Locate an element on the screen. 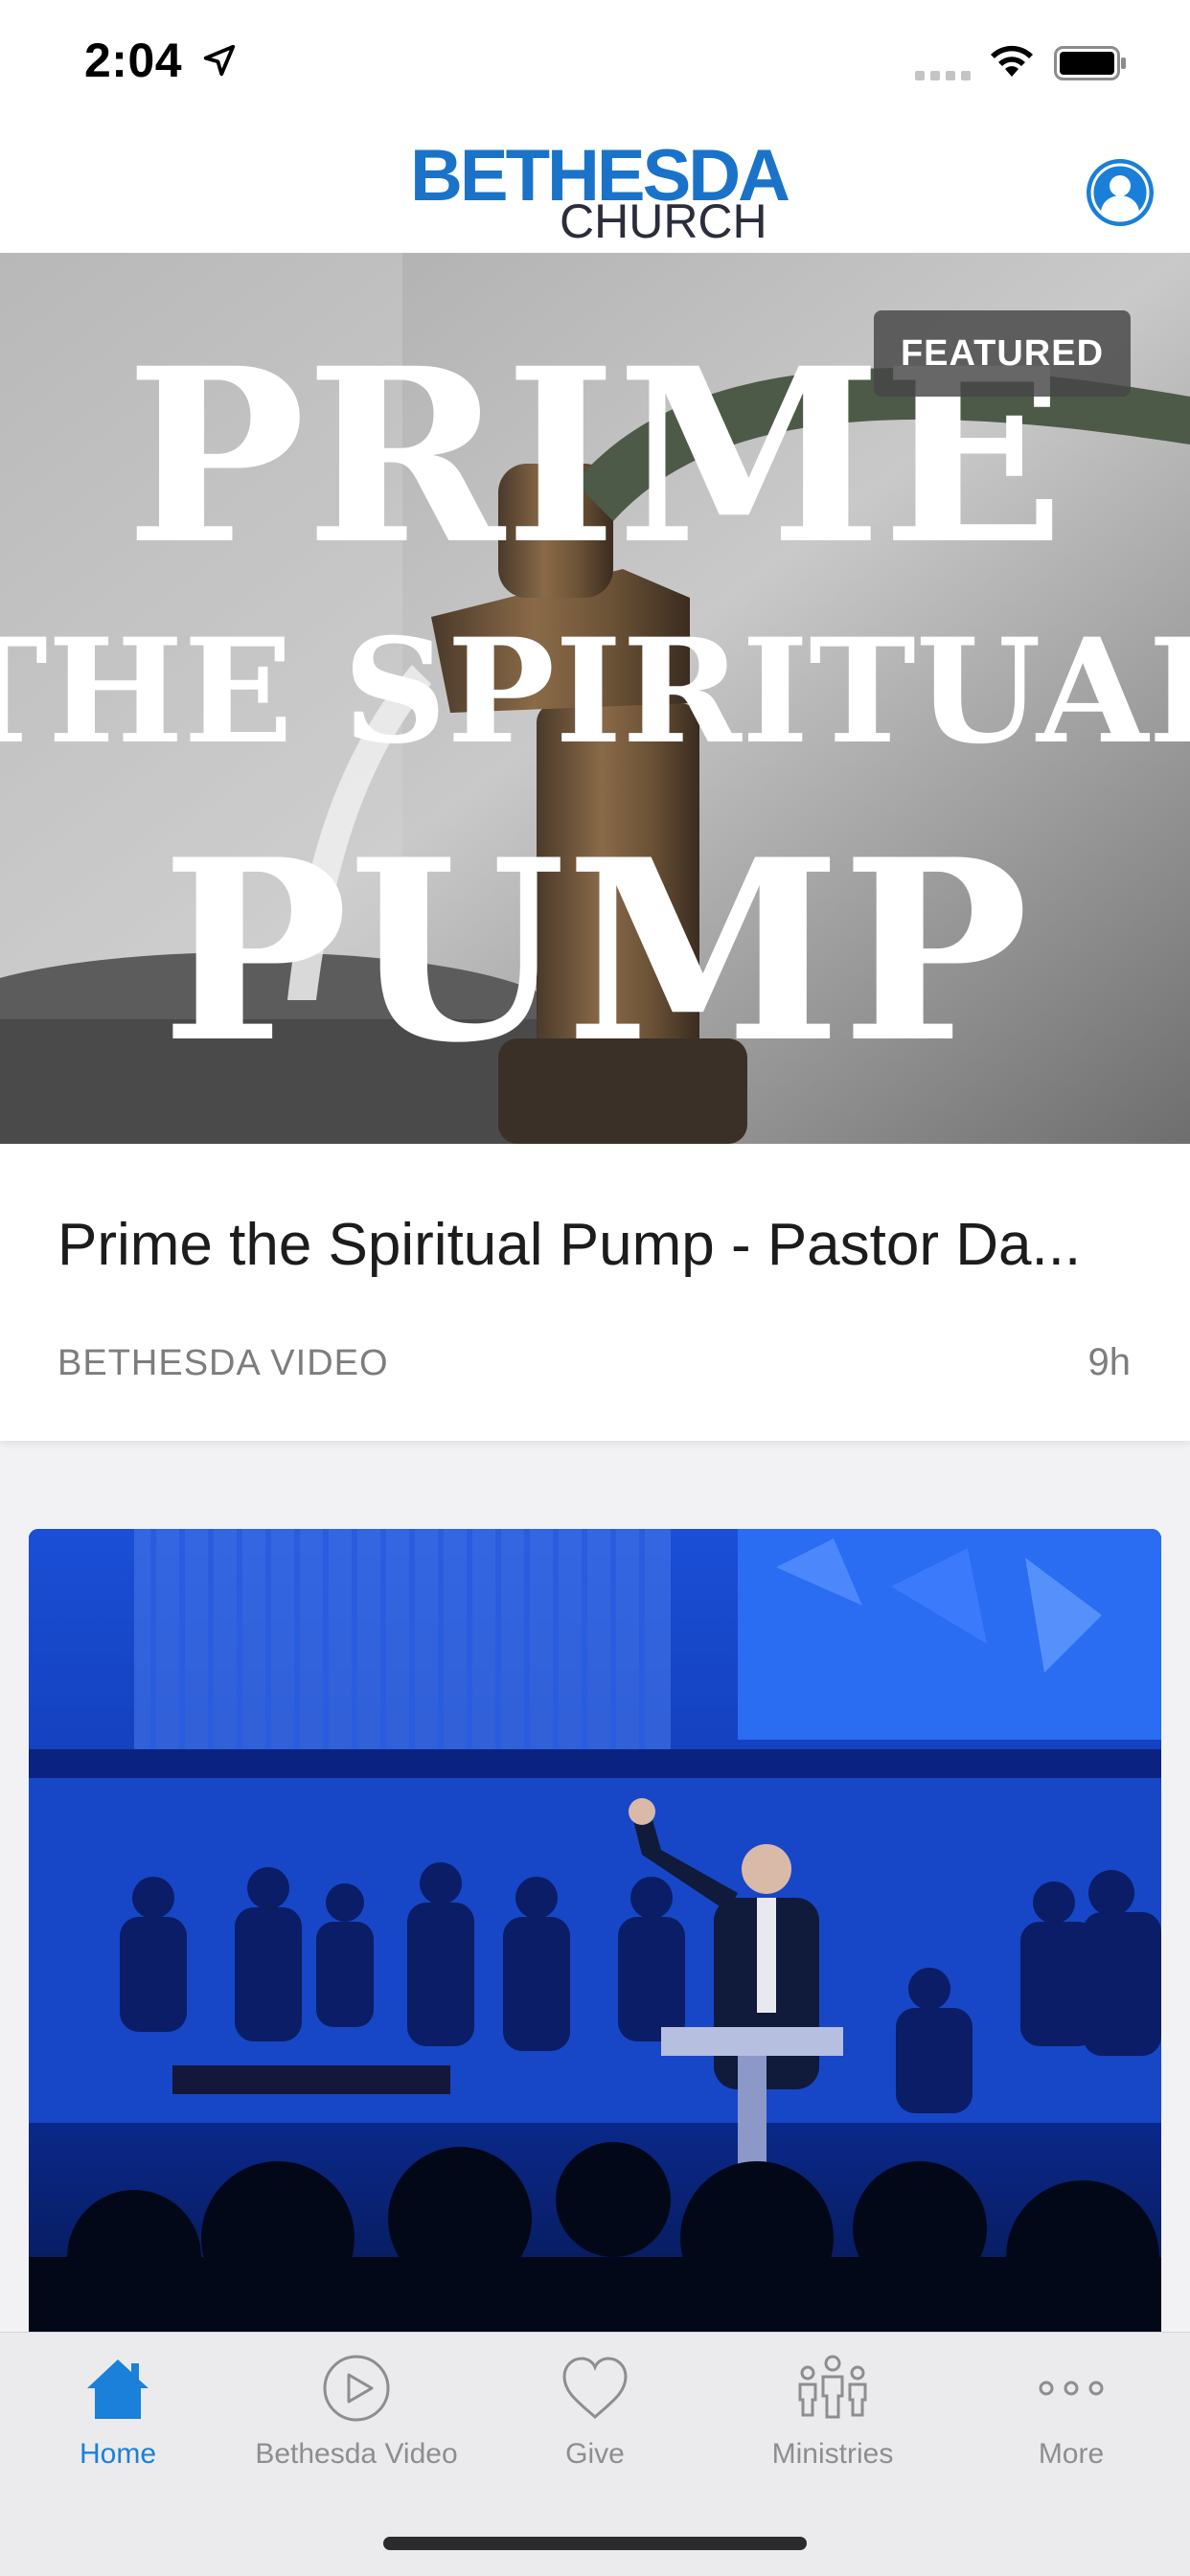 This screenshot has width=1190, height=2576. hero-text-pump: PUMP is located at coordinates (595, 952).